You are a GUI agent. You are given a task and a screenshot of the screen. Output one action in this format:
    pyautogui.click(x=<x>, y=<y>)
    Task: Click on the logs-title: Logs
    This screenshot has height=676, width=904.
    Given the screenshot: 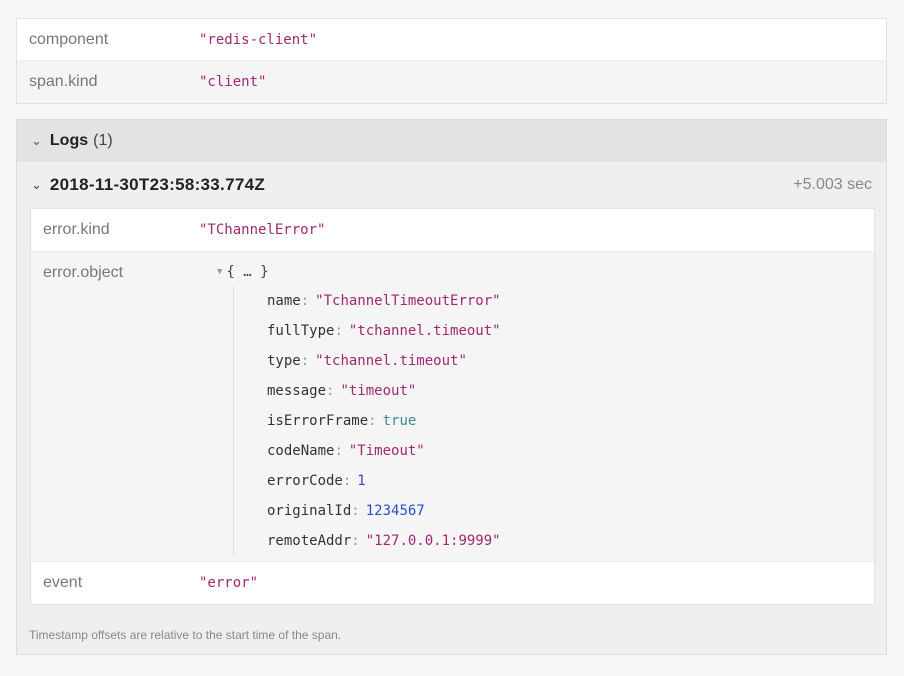 What is the action you would take?
    pyautogui.click(x=69, y=140)
    